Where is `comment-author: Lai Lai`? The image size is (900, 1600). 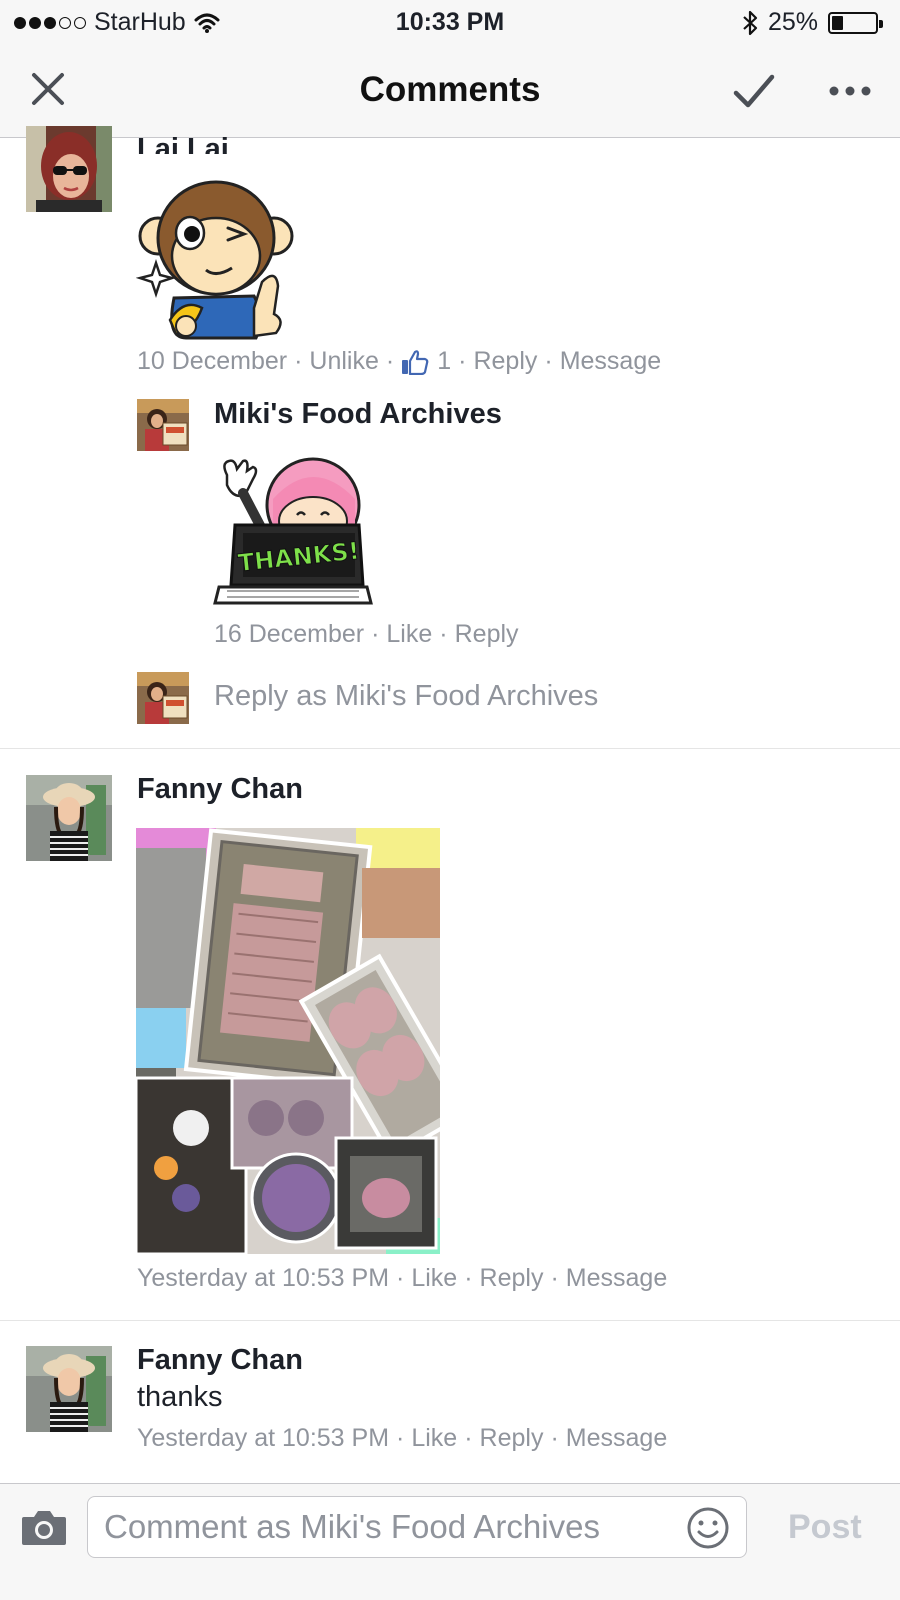
comment-author: Lai Lai is located at coordinates (183, 139).